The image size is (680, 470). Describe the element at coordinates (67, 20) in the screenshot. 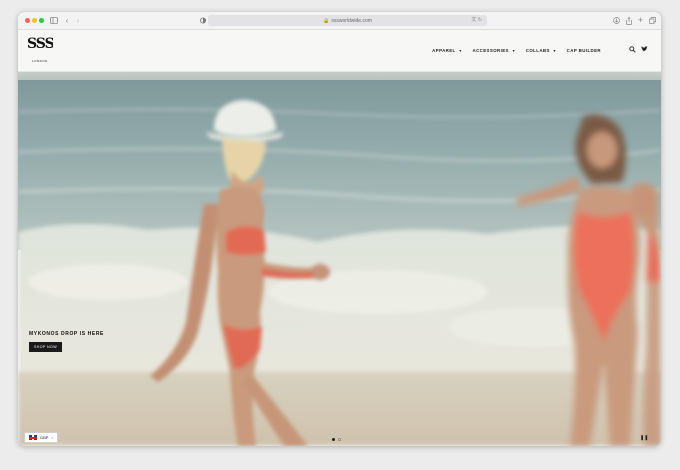

I see `chevron-left-icon: ‹` at that location.